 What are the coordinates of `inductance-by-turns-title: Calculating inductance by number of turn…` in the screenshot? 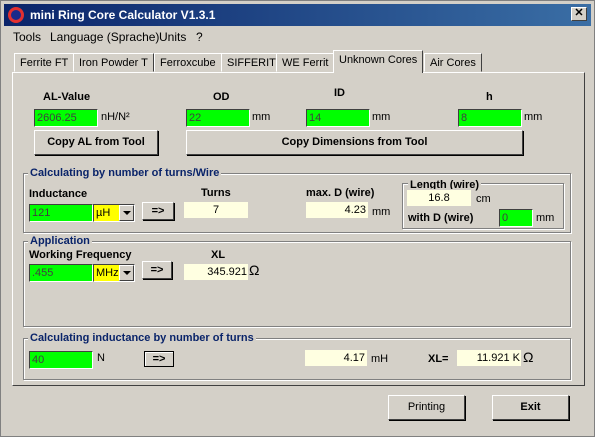 It's located at (142, 338).